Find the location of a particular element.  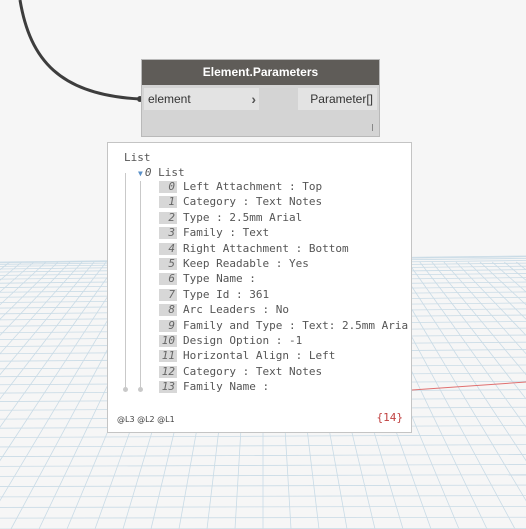

list-item: 12 Category : Text Notes is located at coordinates (285, 371).